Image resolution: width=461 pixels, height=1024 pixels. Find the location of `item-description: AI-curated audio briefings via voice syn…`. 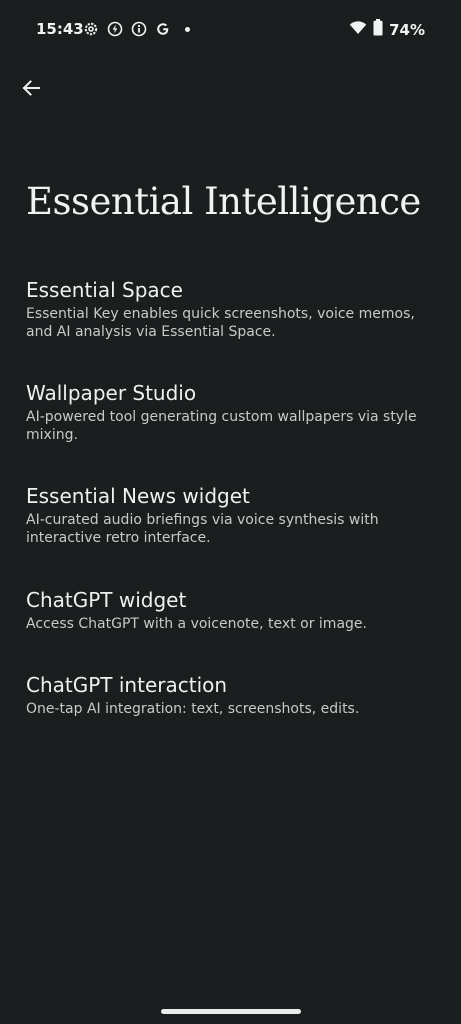

item-description: AI-curated audio briefings via voice syn… is located at coordinates (202, 529).